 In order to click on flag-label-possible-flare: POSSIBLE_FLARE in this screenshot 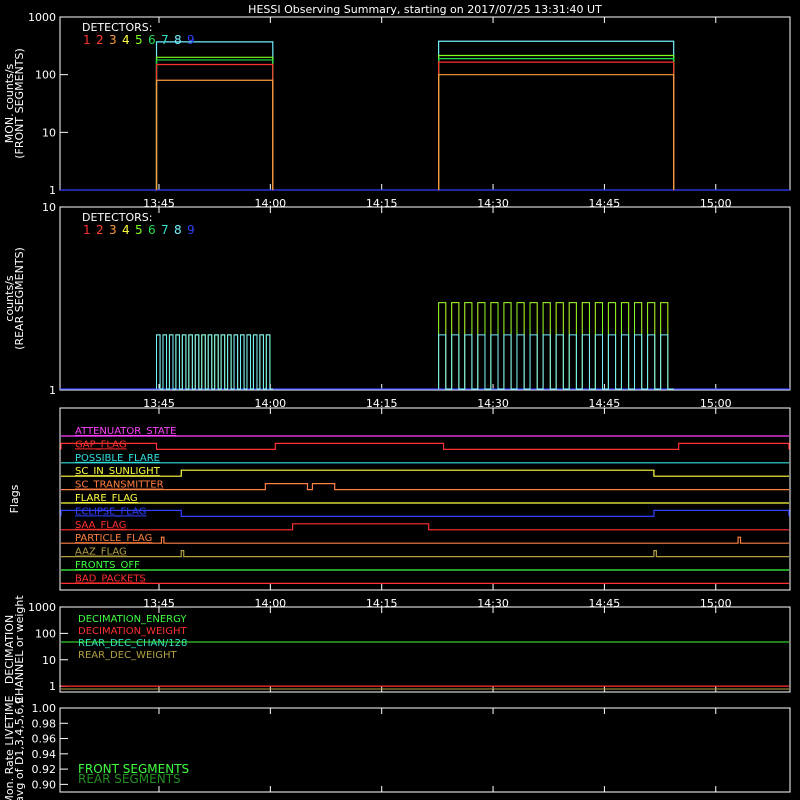, I will do `click(117, 458)`.